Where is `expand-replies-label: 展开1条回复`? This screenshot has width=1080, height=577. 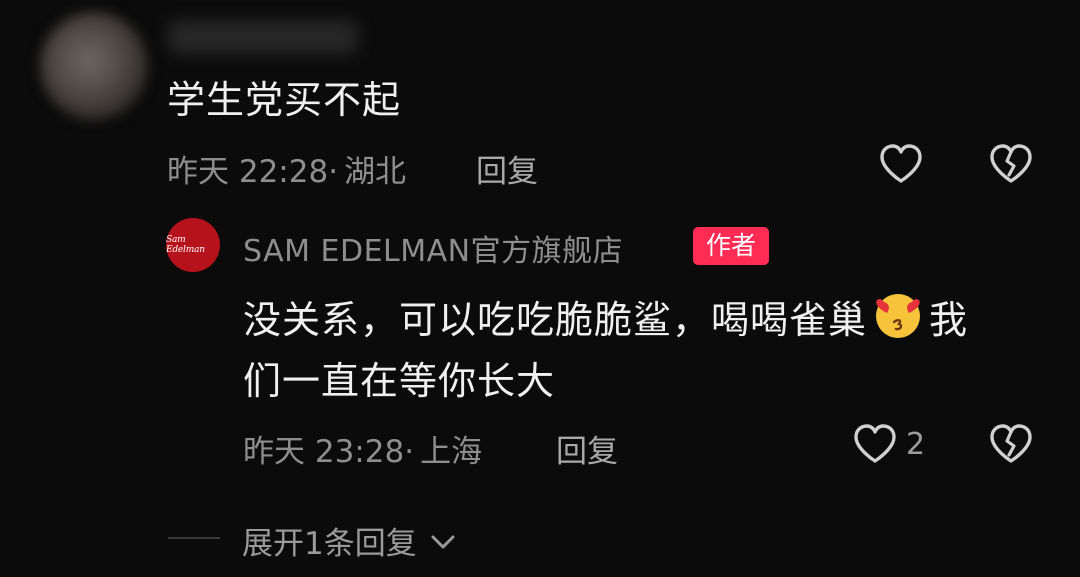 expand-replies-label: 展开1条回复 is located at coordinates (329, 544).